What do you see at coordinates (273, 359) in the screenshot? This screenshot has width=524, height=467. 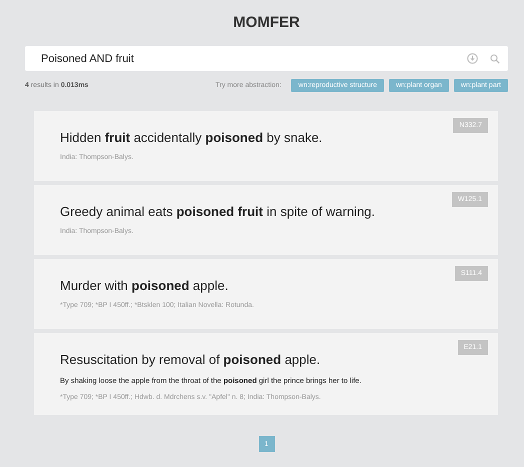 I see `result-title: Resuscitation by removal of poisoned apple.` at bounding box center [273, 359].